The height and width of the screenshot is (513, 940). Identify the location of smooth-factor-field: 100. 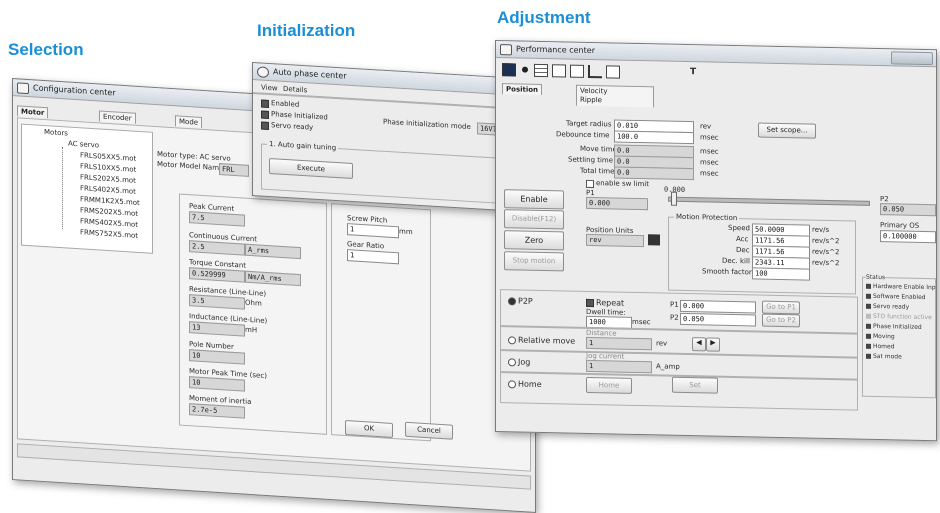
(781, 274).